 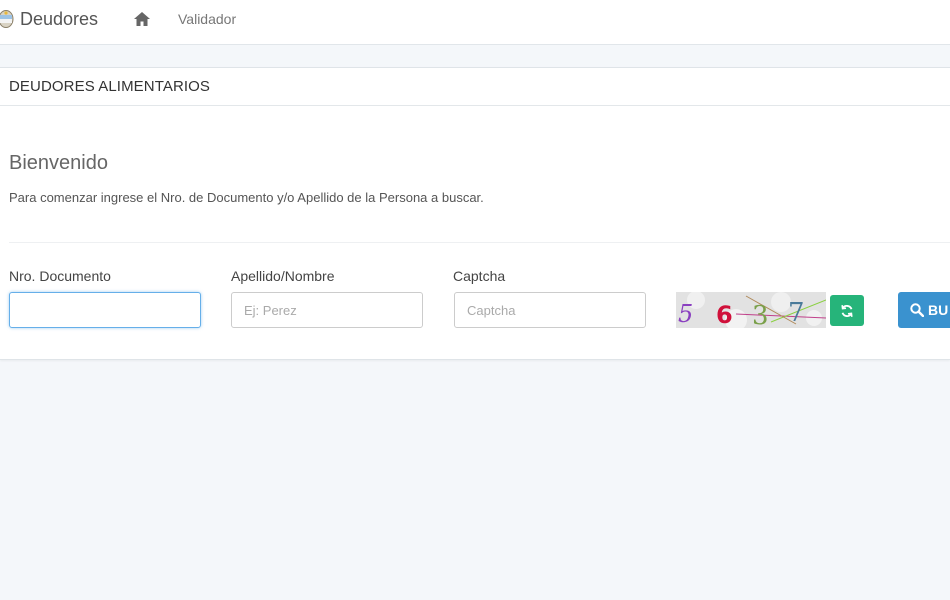 I want to click on captcha-digit-2: 6, so click(x=724, y=314).